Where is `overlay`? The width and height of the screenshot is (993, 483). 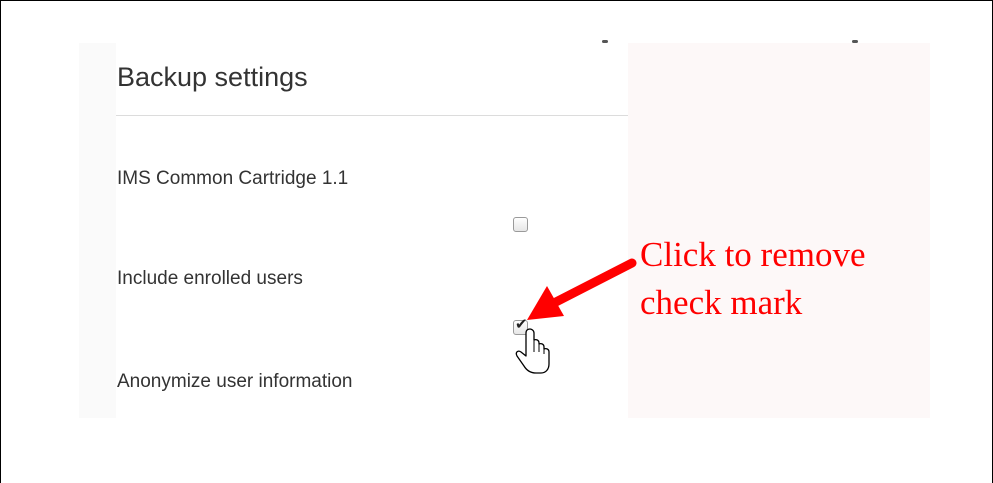 overlay is located at coordinates (576, 316).